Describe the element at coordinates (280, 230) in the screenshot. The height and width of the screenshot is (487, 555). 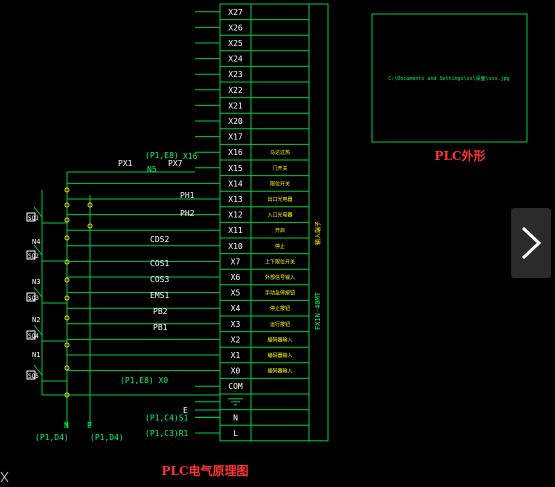
I see `terminal-desc-x11: 开启` at that location.